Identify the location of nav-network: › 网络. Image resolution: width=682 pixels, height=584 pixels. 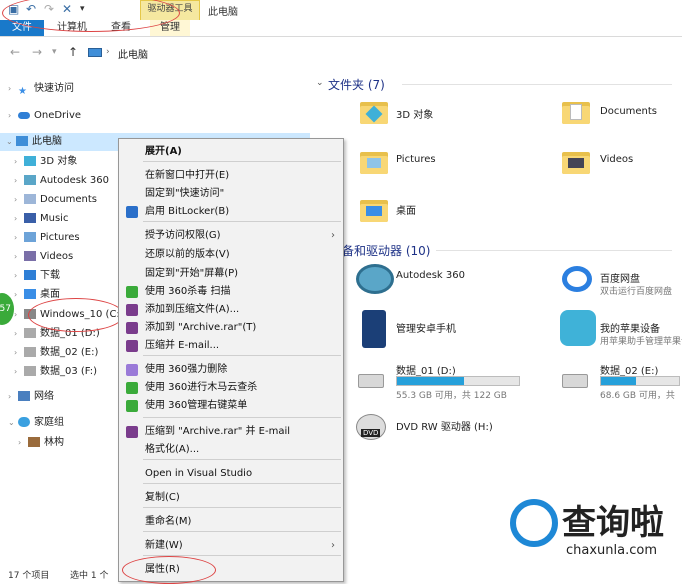
(31, 397).